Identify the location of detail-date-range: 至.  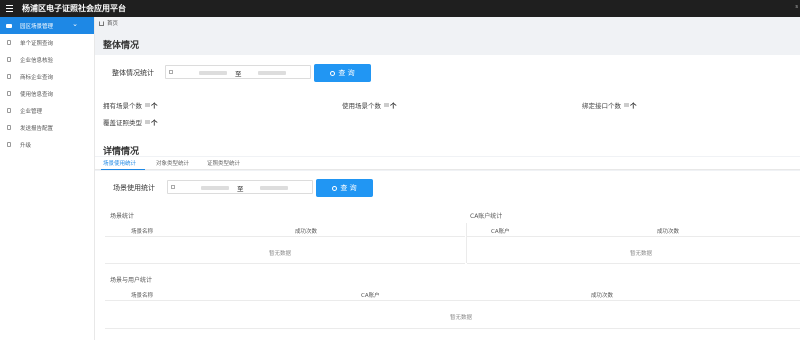
(240, 187).